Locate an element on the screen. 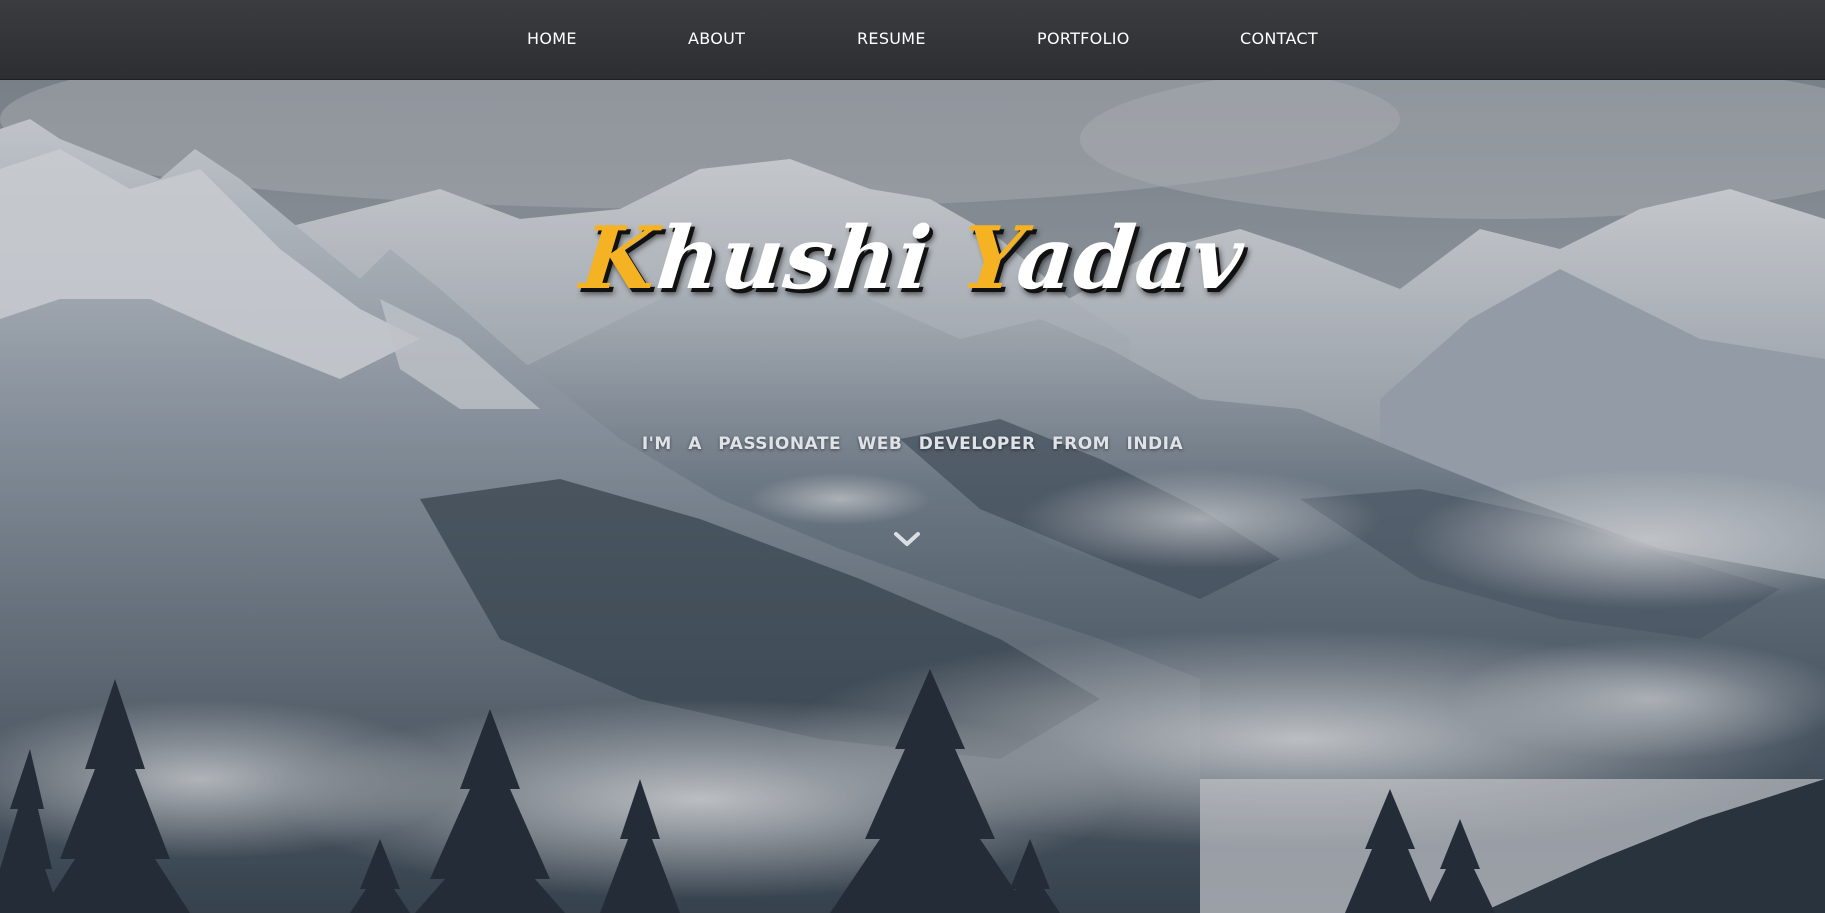 Image resolution: width=1825 pixels, height=913 pixels. nav-resume-link: RESUME is located at coordinates (891, 38).